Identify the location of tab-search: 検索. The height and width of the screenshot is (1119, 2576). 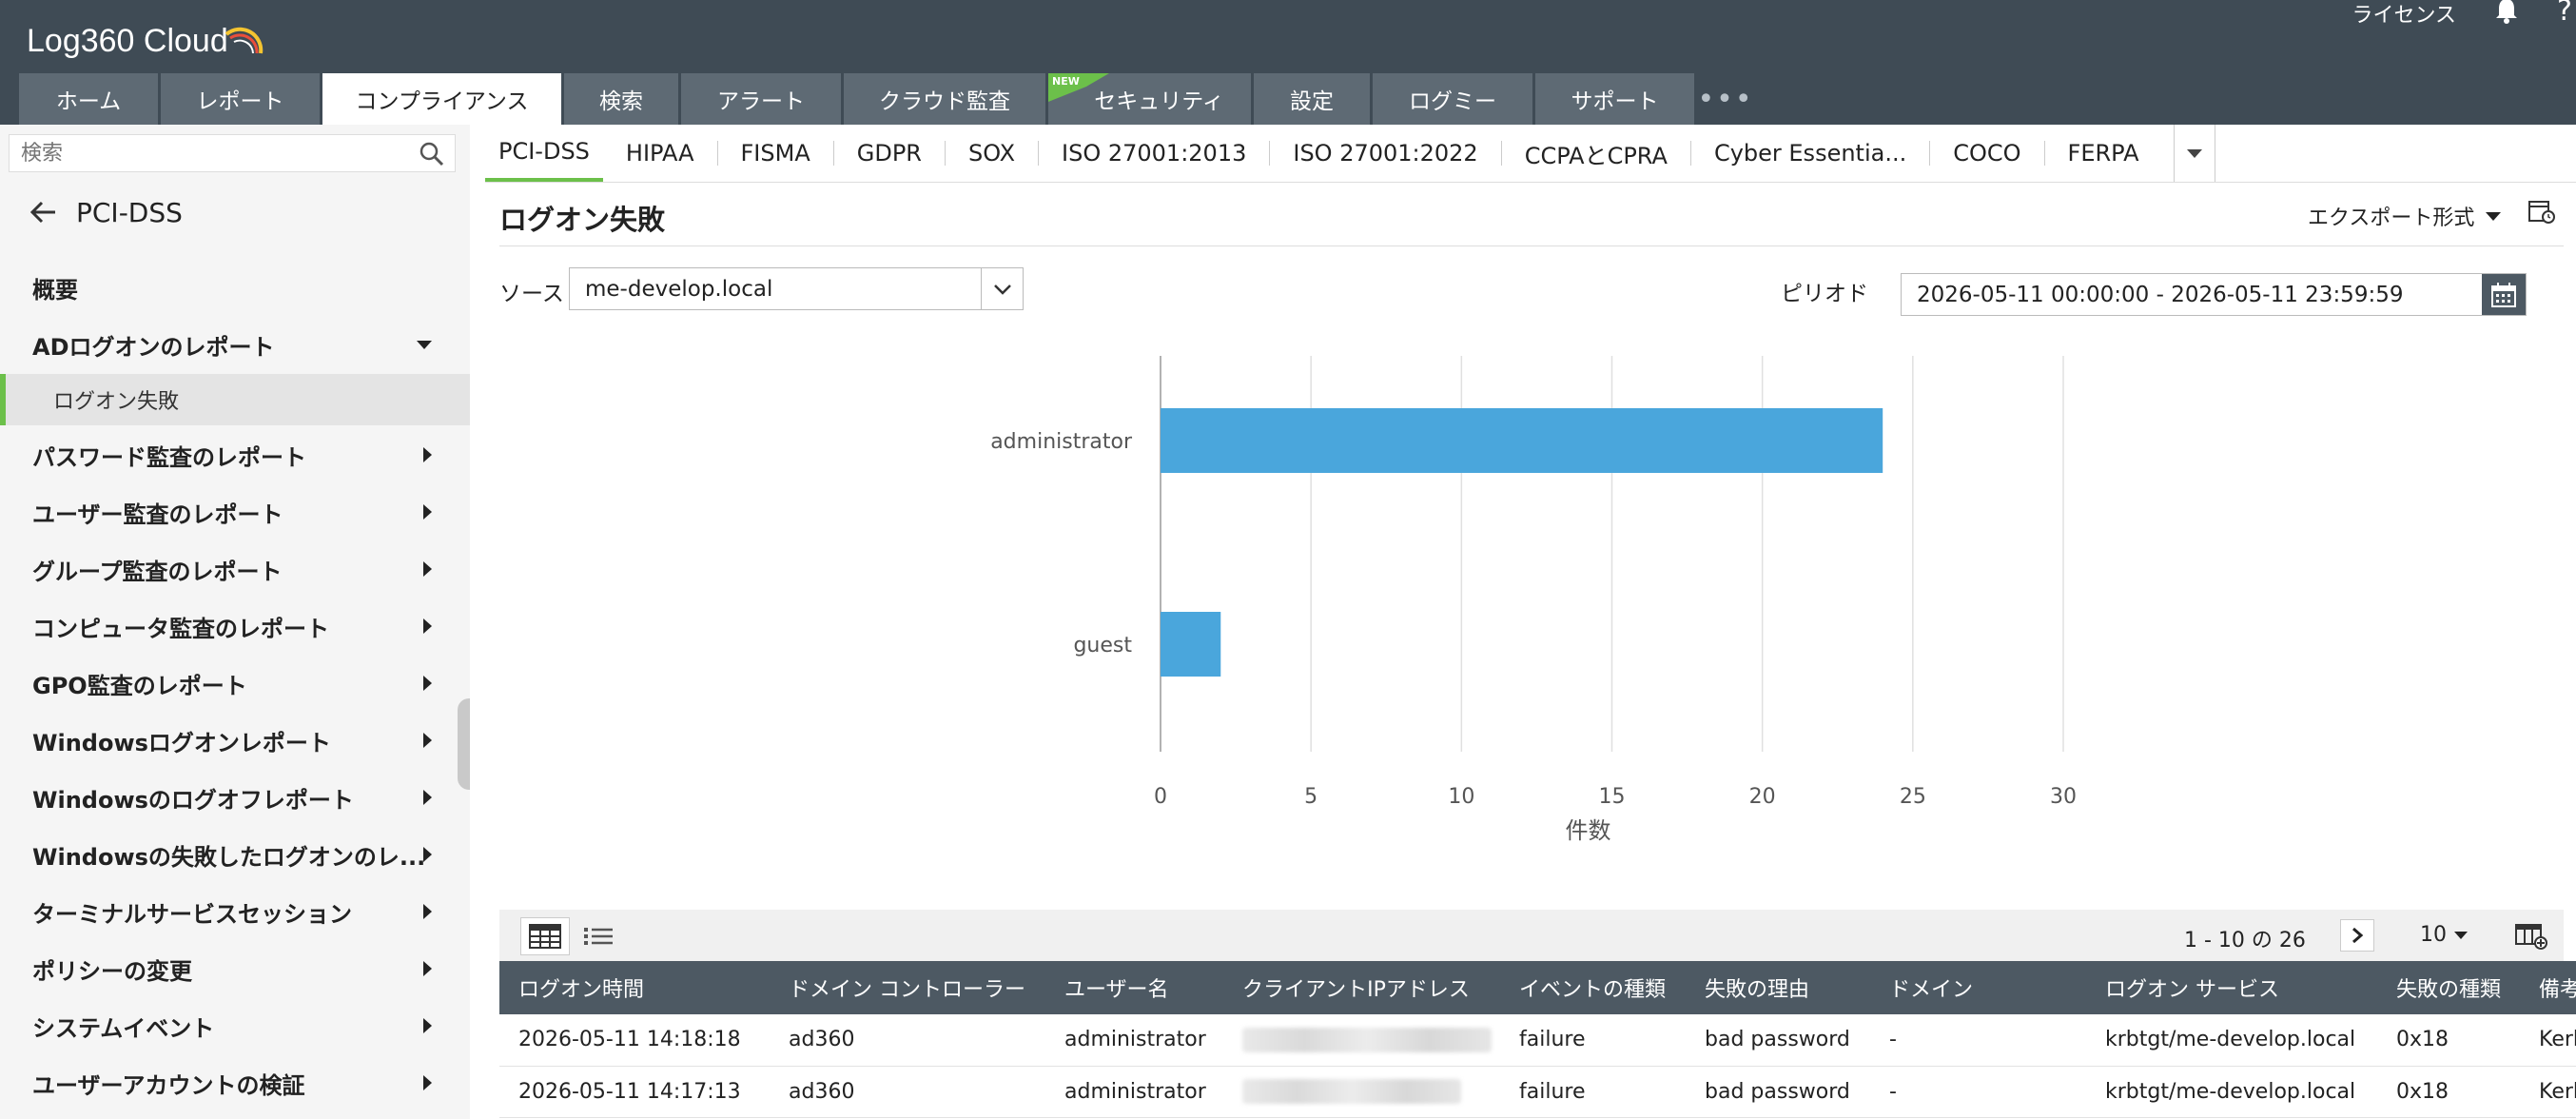
(621, 99).